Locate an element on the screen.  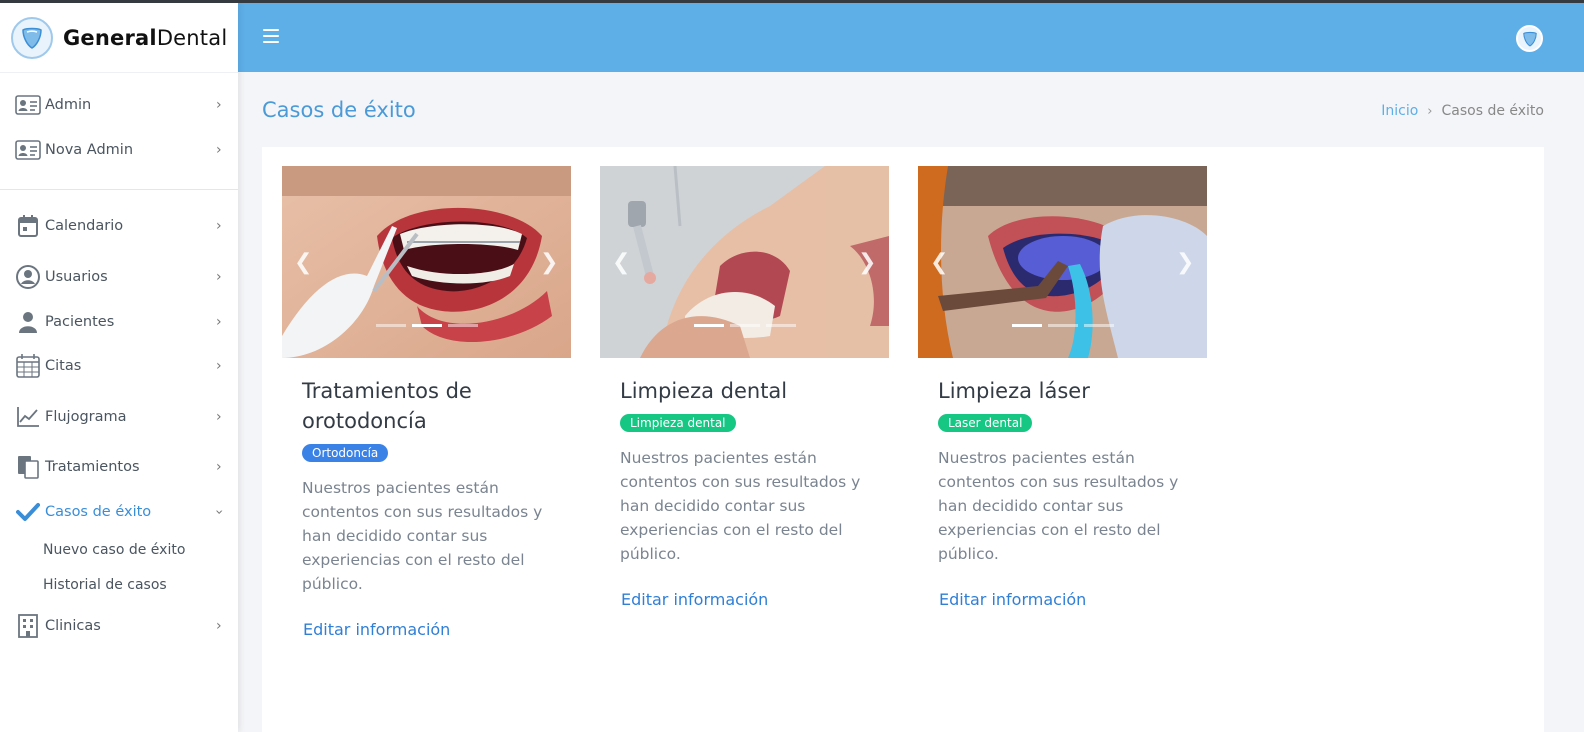
sidebar-item-label: Casos de éxito is located at coordinates (98, 512).